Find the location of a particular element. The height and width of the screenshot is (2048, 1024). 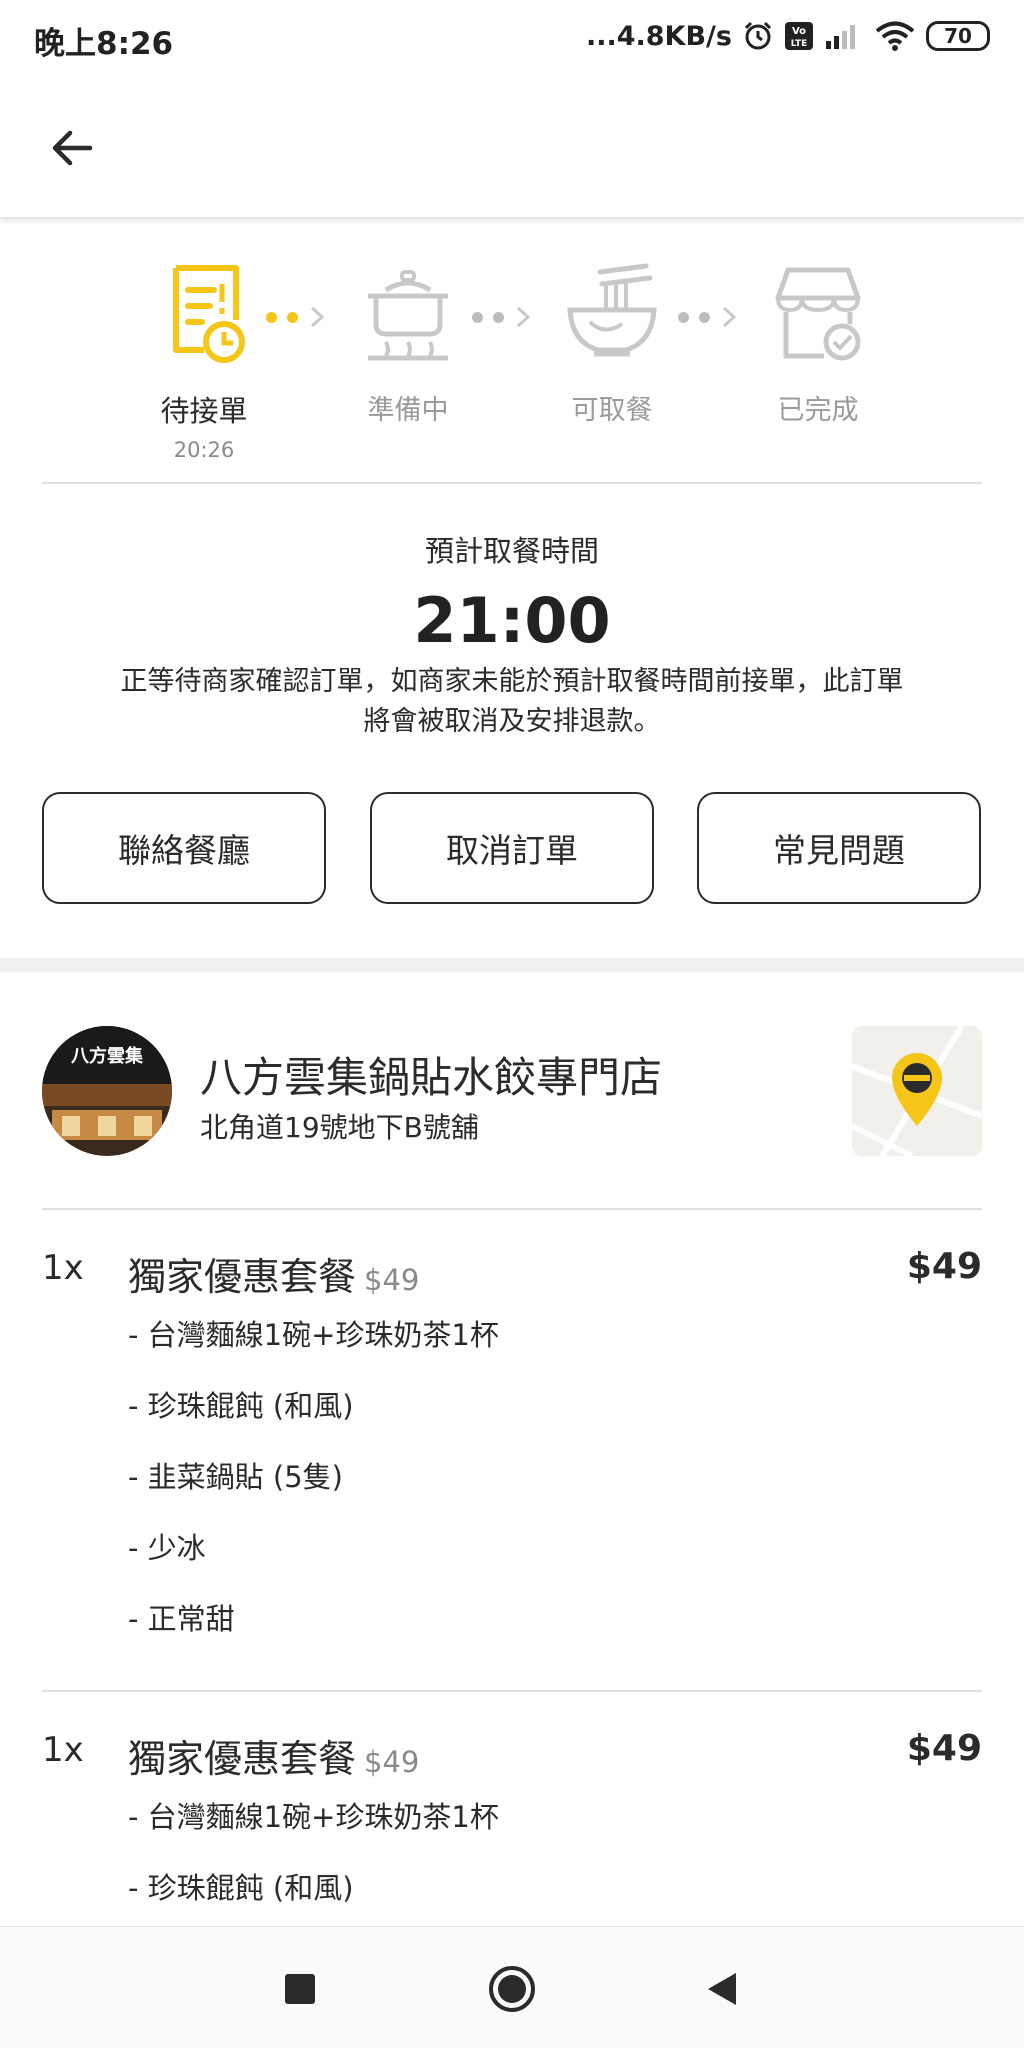

restaurant-name: 八方雲集鍋貼水餃專門店 is located at coordinates (431, 1077).